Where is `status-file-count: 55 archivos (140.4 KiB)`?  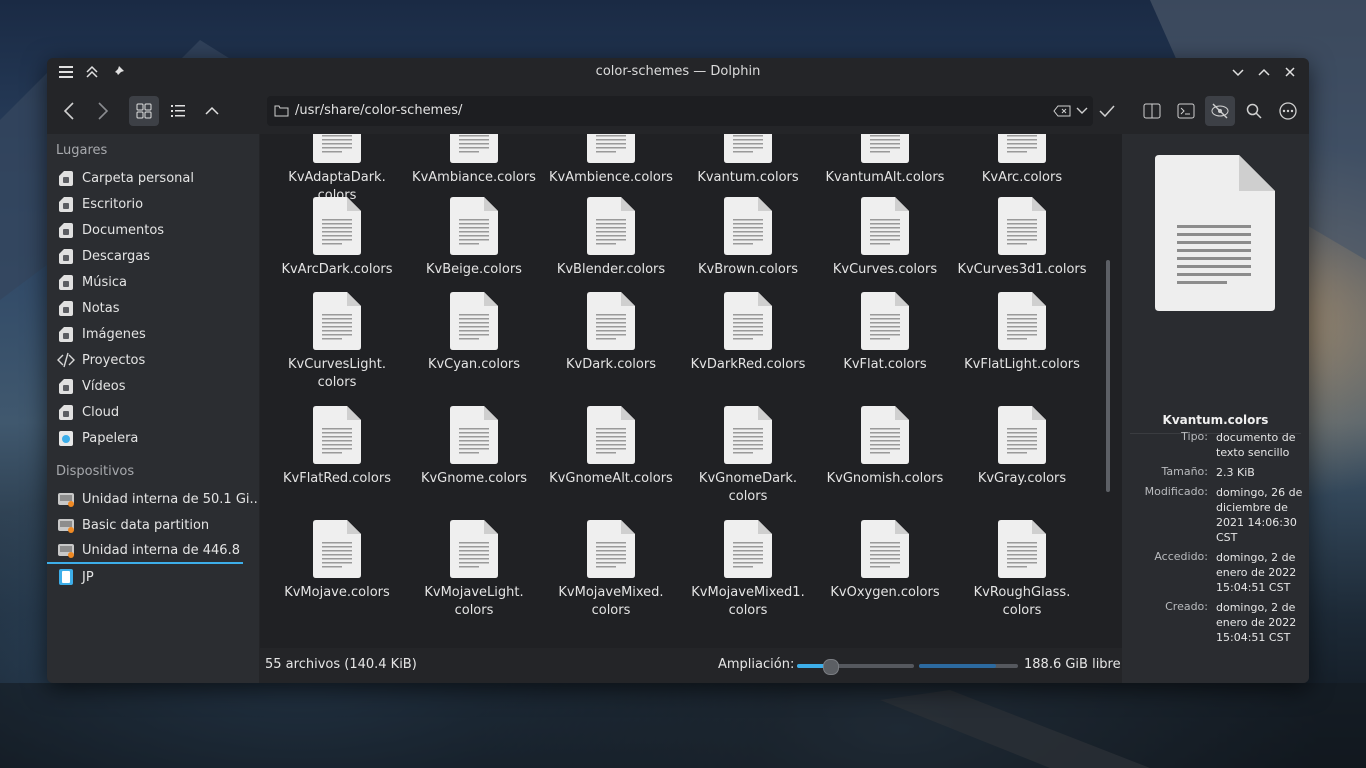
status-file-count: 55 archivos (140.4 KiB) is located at coordinates (341, 664).